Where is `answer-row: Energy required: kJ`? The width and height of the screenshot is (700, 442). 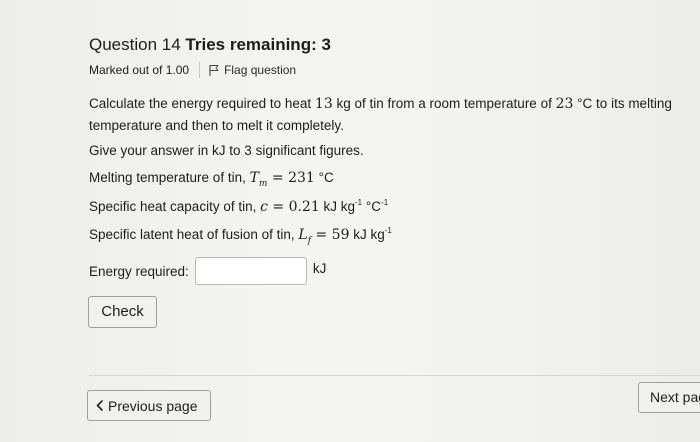
answer-row: Energy required: kJ is located at coordinates (207, 271).